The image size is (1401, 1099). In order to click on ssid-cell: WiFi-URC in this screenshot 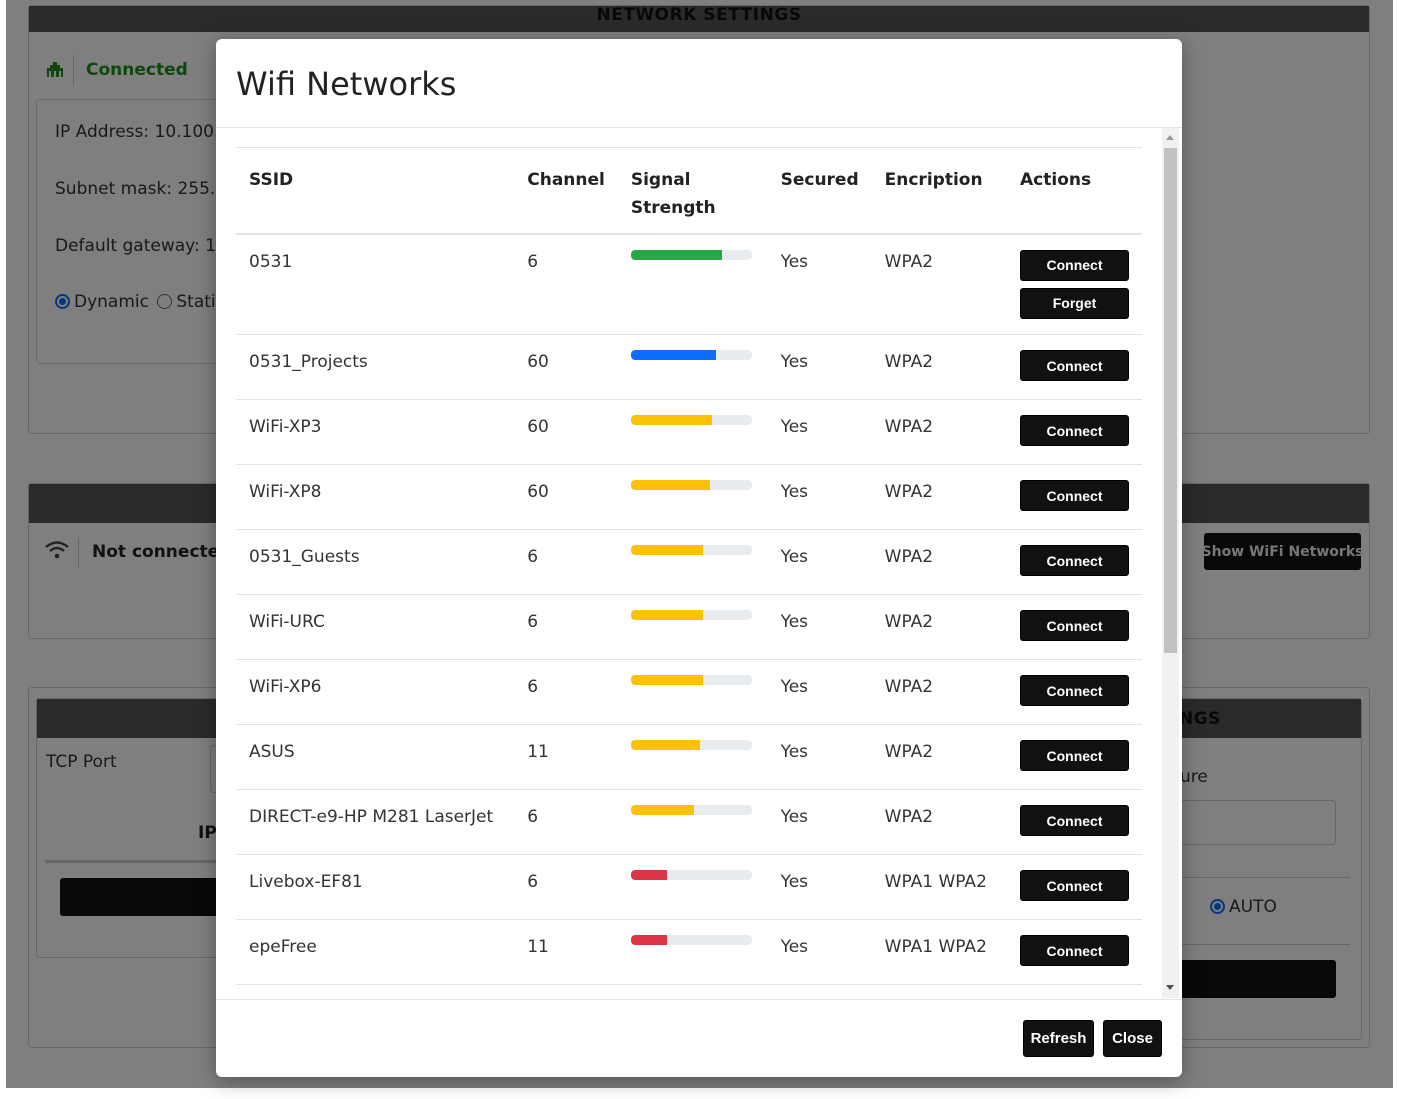, I will do `click(375, 627)`.